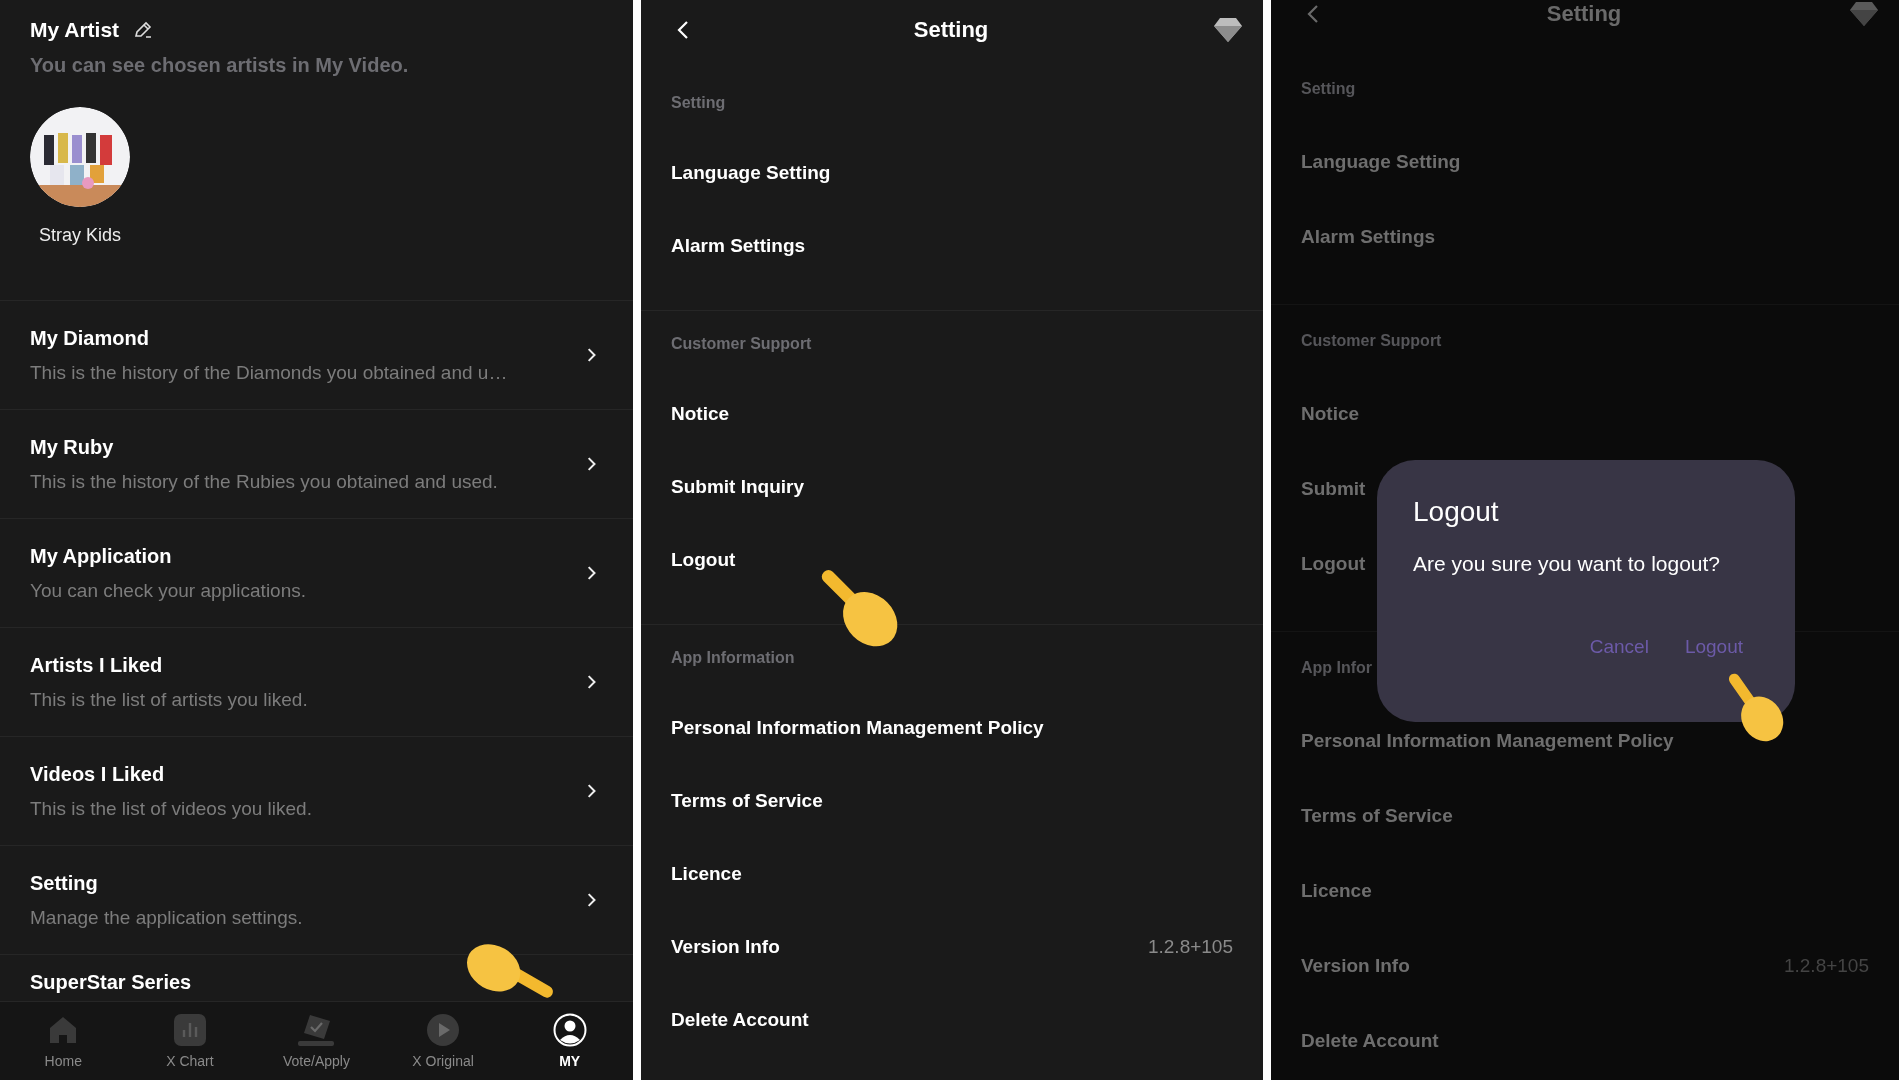 This screenshot has width=1899, height=1080. I want to click on section-title: My Artist, so click(75, 30).